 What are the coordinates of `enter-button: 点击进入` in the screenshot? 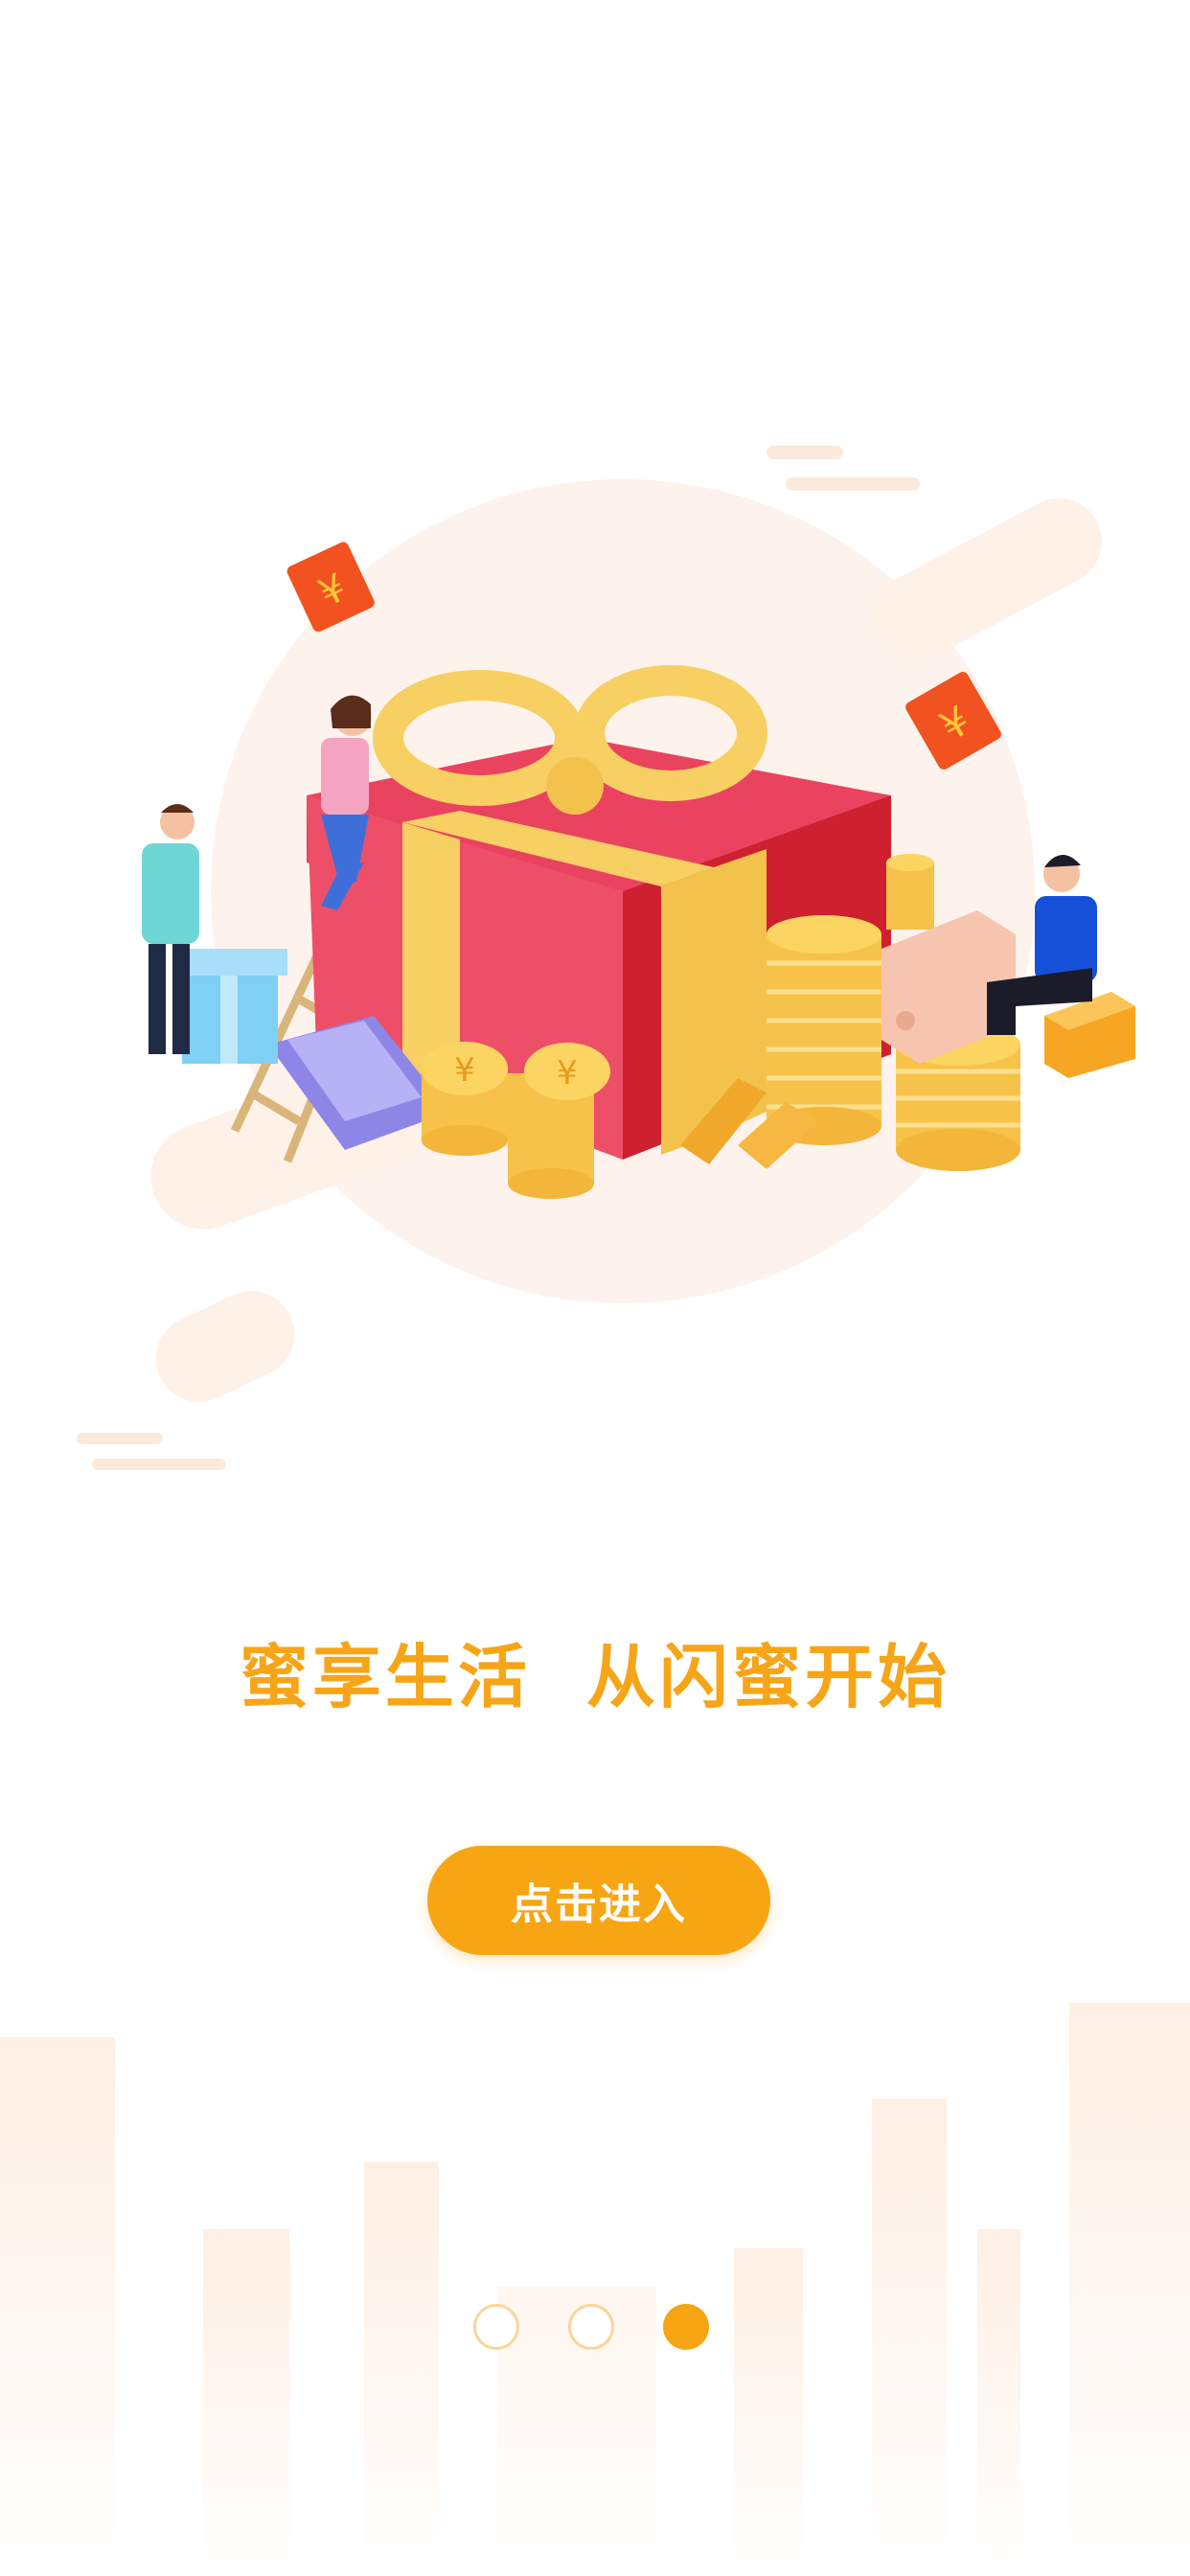 It's located at (599, 1901).